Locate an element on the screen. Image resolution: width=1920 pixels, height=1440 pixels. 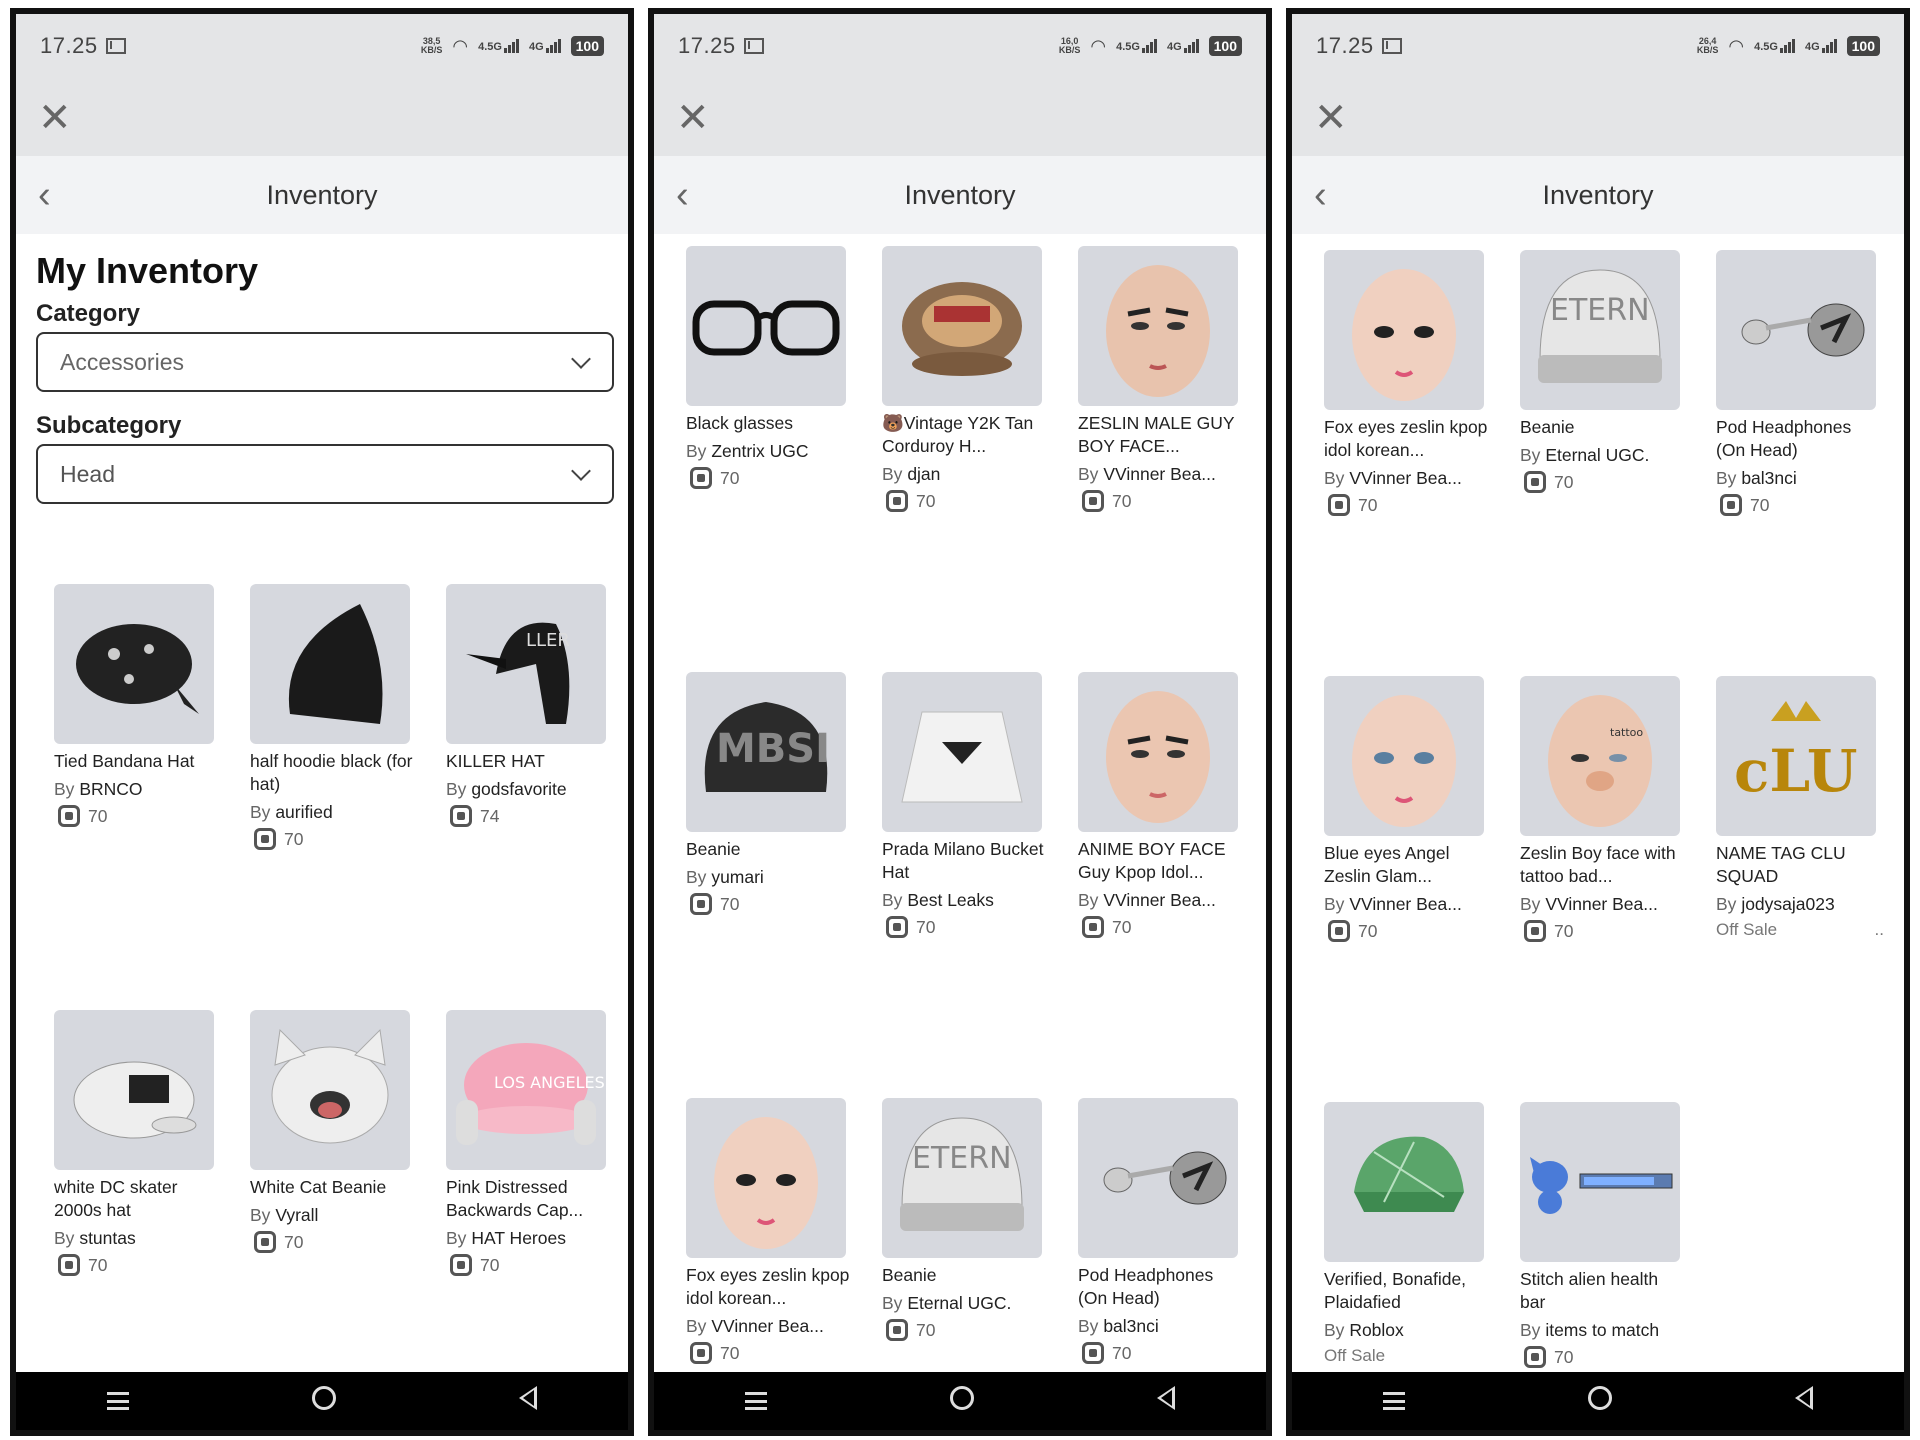
svg-text: tattoo is located at coordinates (1626, 732).